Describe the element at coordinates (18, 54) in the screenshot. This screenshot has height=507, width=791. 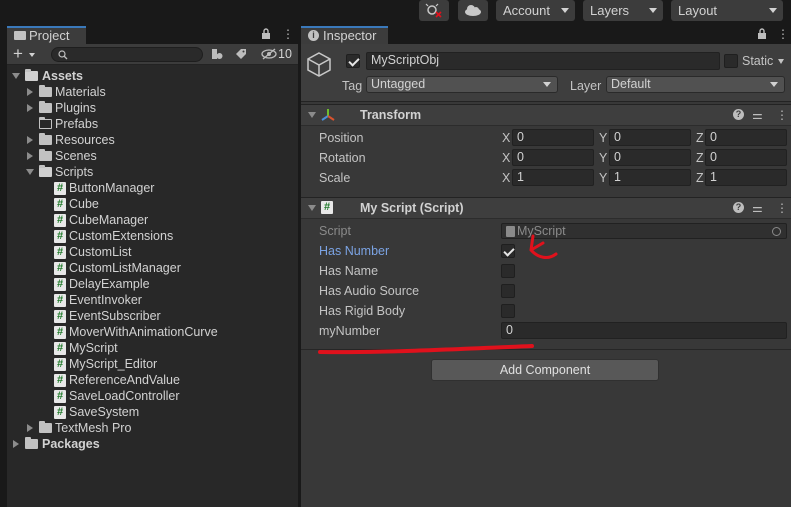
I see `create-plus-icon: +` at that location.